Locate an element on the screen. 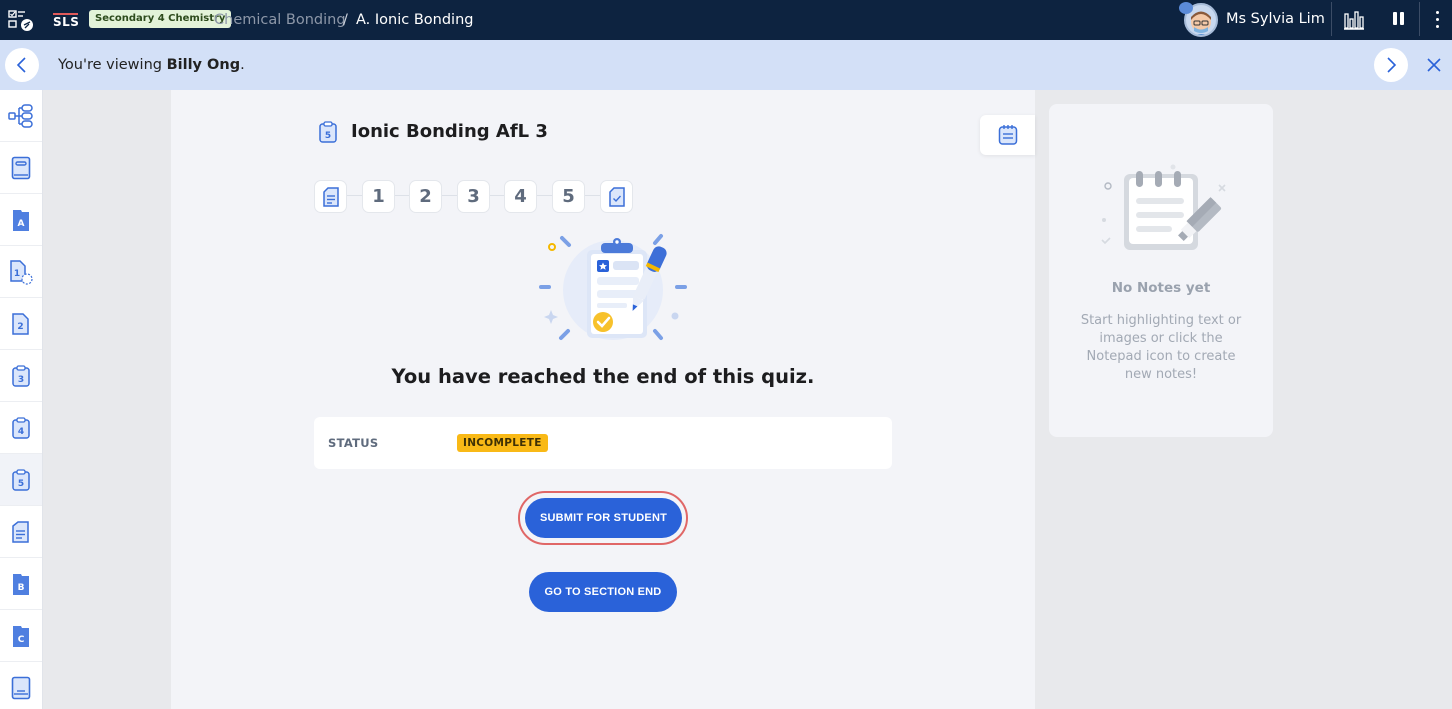  sidebar-item-book-end is located at coordinates (21, 685).